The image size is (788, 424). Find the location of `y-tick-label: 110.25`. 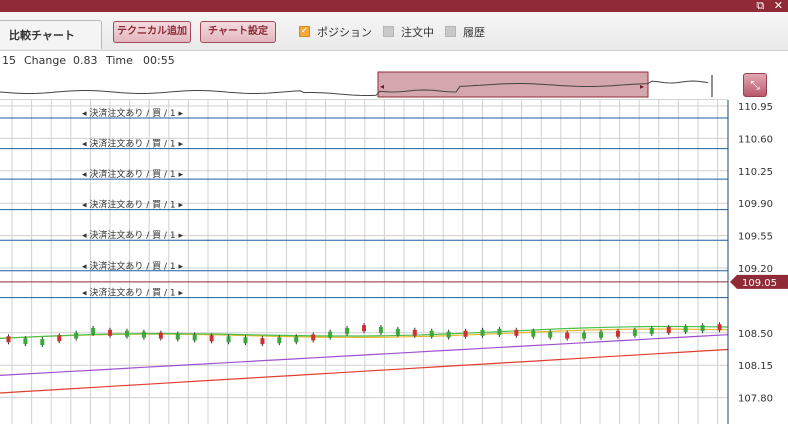

y-tick-label: 110.25 is located at coordinates (755, 172).